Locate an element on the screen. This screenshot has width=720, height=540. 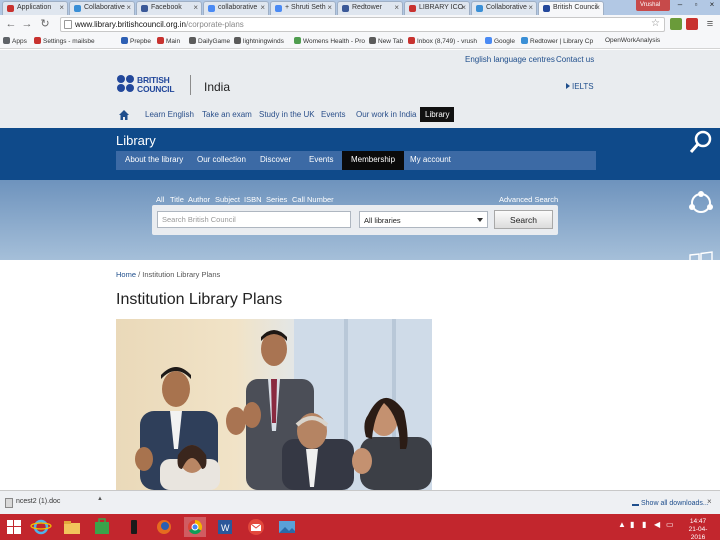
bookmark-item: New Tab is located at coordinates (386, 41).